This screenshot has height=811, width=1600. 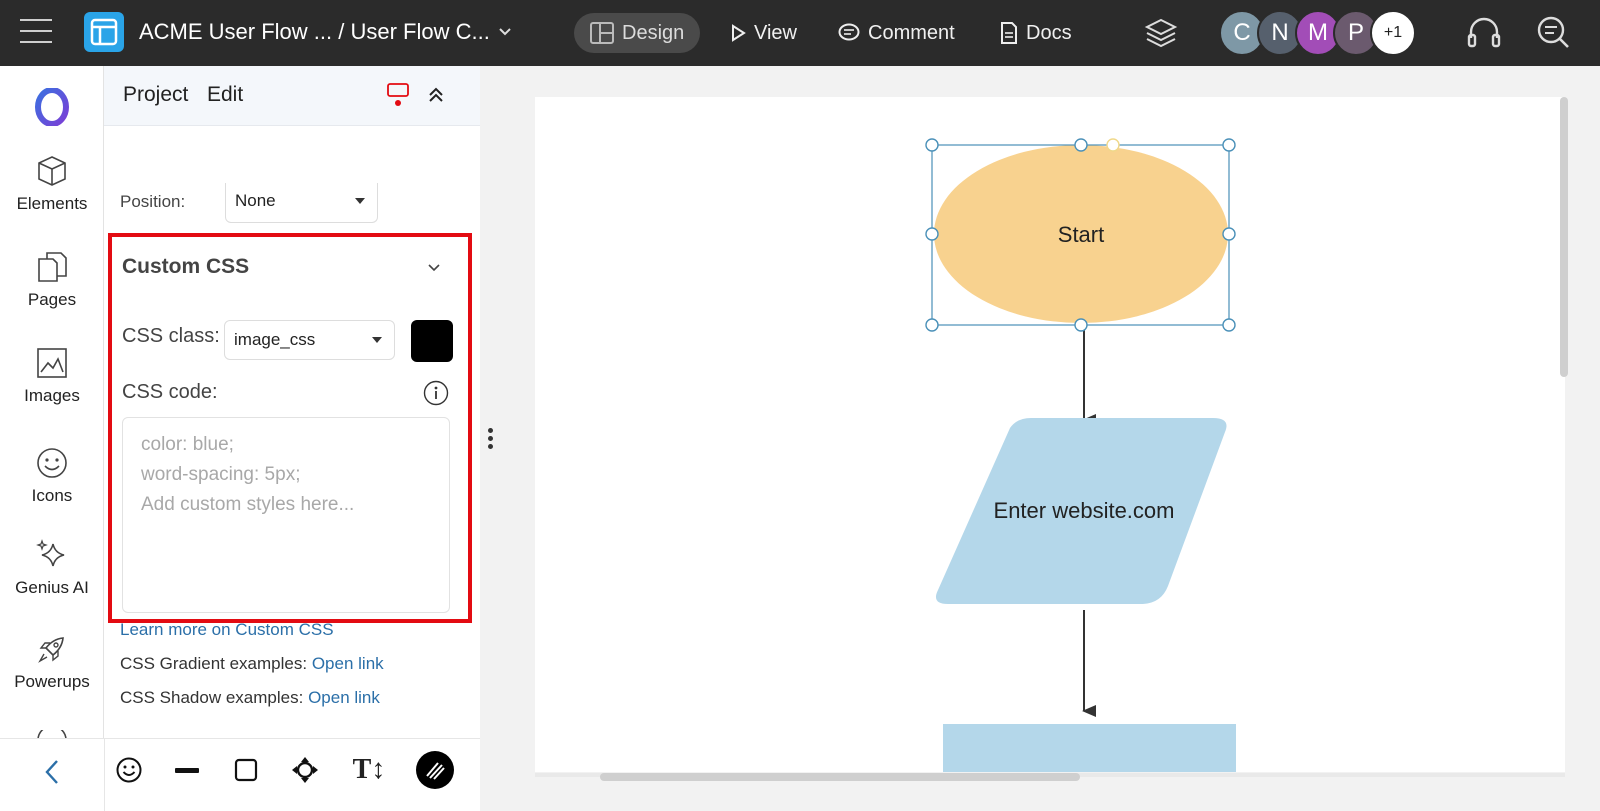 What do you see at coordinates (436, 393) in the screenshot?
I see `info-icon` at bounding box center [436, 393].